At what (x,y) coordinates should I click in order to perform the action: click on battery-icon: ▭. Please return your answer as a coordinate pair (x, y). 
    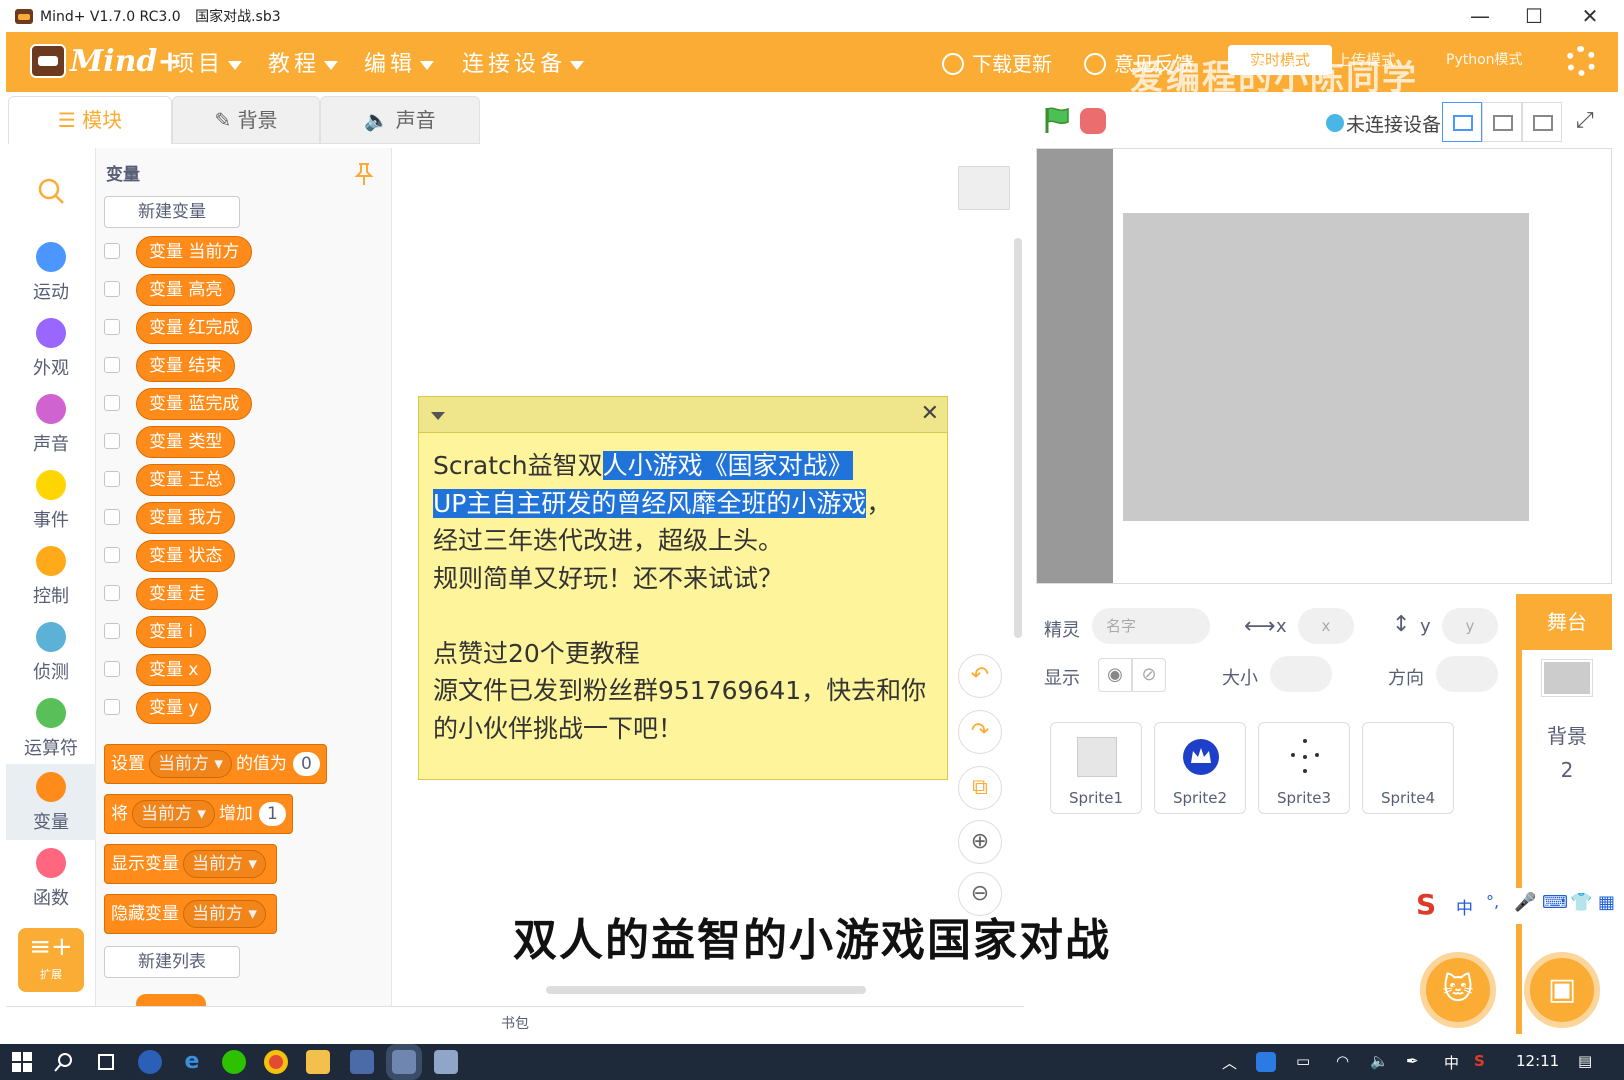
    Looking at the image, I should click on (1303, 1061).